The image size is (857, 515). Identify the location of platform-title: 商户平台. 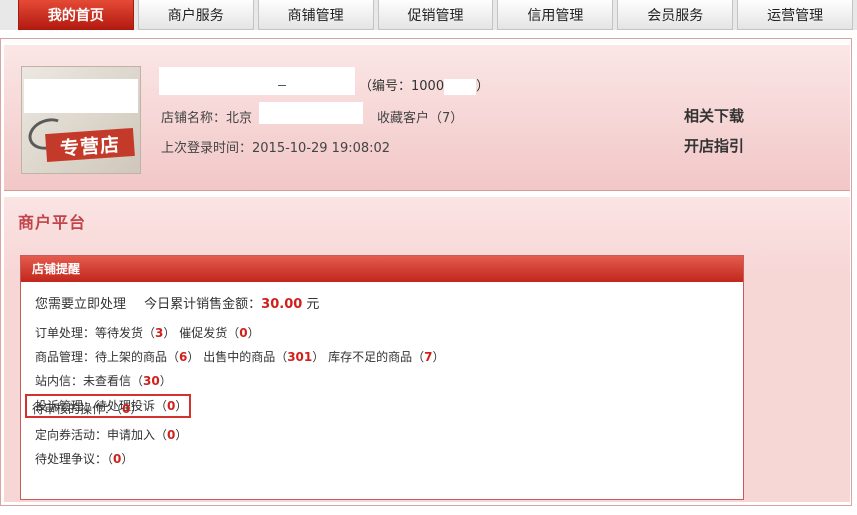
(52, 222).